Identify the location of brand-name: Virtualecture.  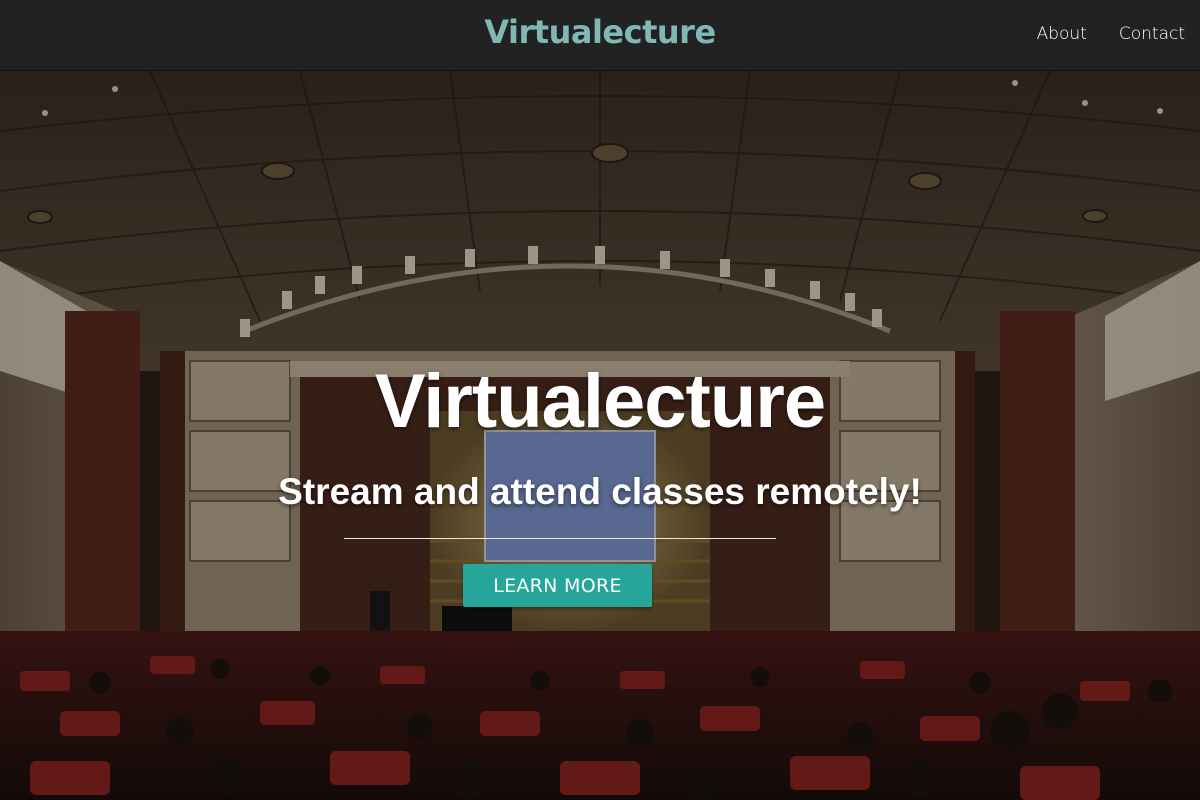
(600, 32).